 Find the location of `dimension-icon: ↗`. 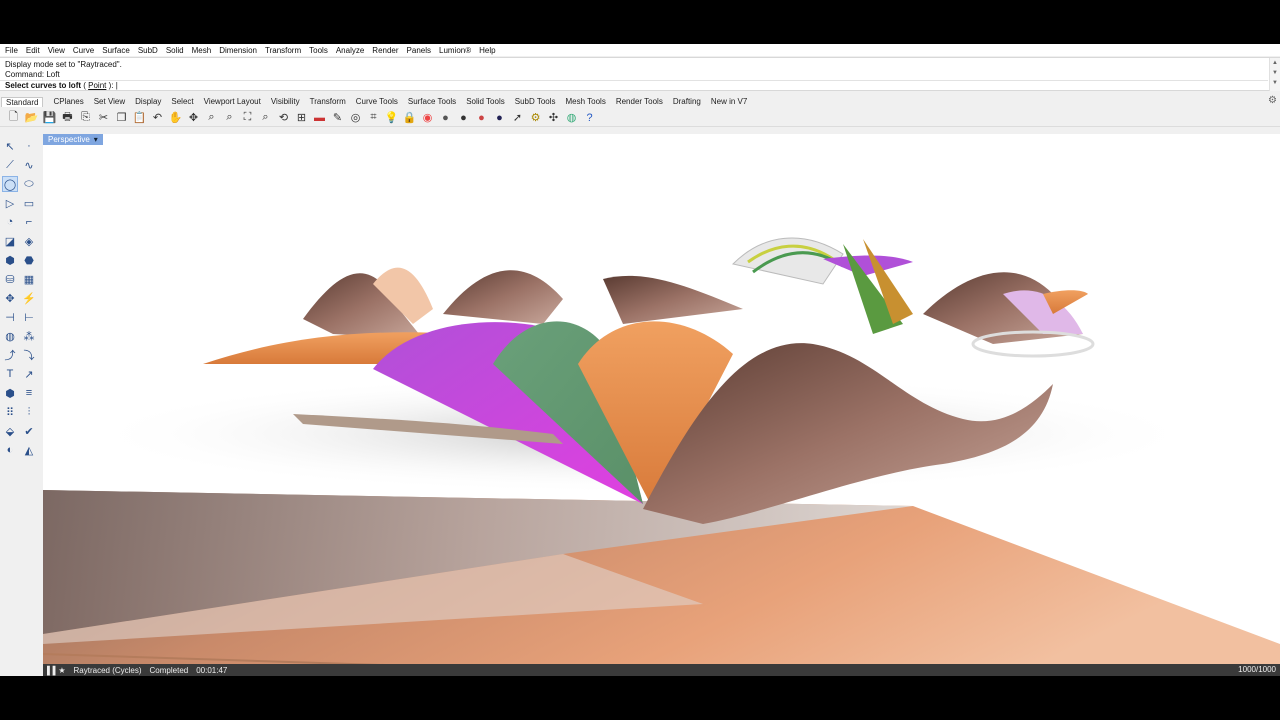

dimension-icon: ↗ is located at coordinates (29, 374).